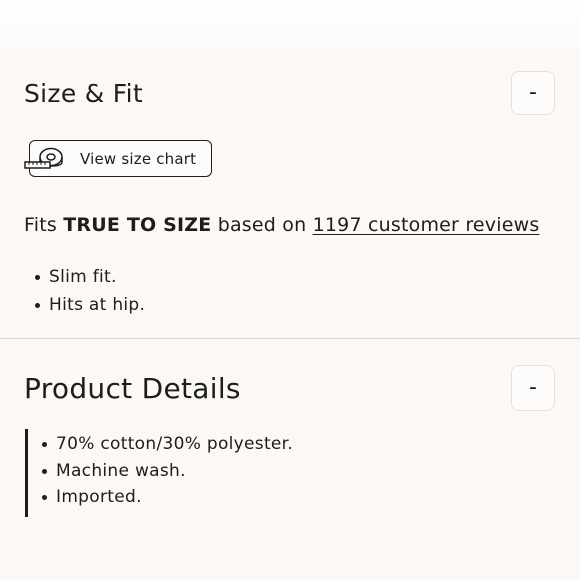  I want to click on product-details-collapse-button: -, so click(533, 388).